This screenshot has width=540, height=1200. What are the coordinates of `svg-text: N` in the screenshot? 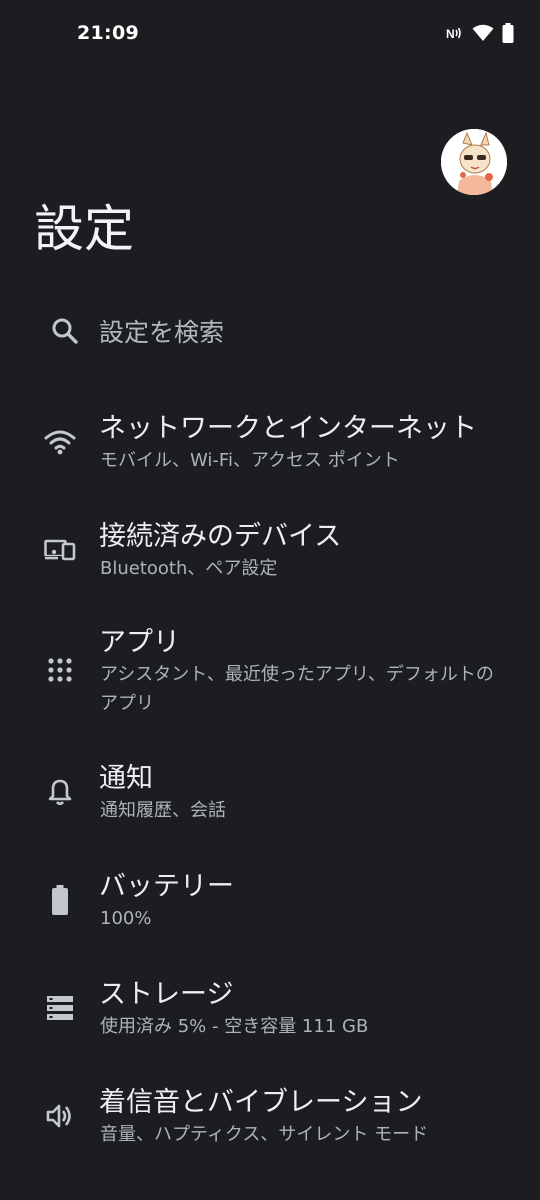 It's located at (450, 34).